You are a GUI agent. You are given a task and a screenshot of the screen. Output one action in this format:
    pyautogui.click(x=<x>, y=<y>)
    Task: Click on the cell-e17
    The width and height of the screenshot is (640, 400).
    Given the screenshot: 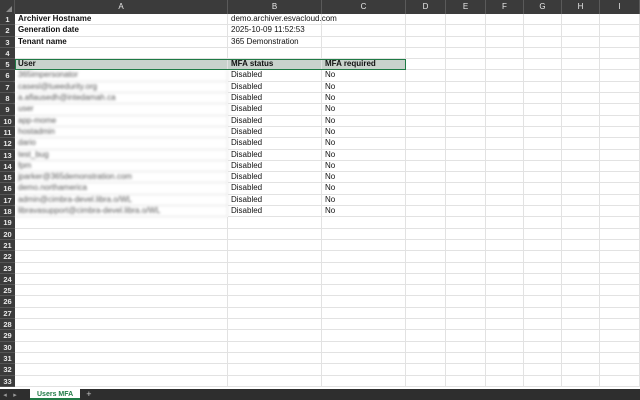 What is the action you would take?
    pyautogui.click(x=466, y=200)
    